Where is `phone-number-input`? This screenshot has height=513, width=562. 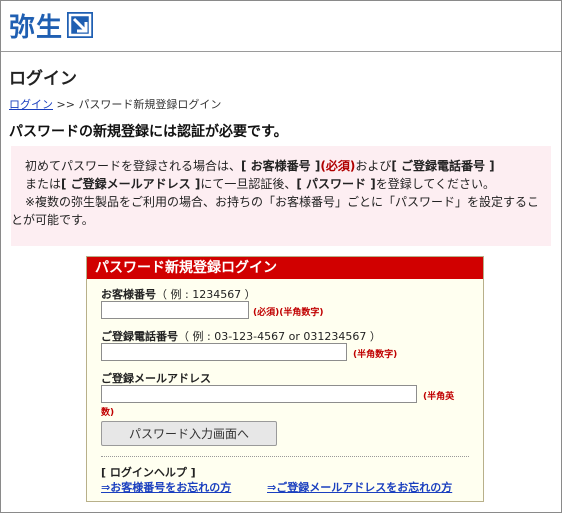 phone-number-input is located at coordinates (224, 352).